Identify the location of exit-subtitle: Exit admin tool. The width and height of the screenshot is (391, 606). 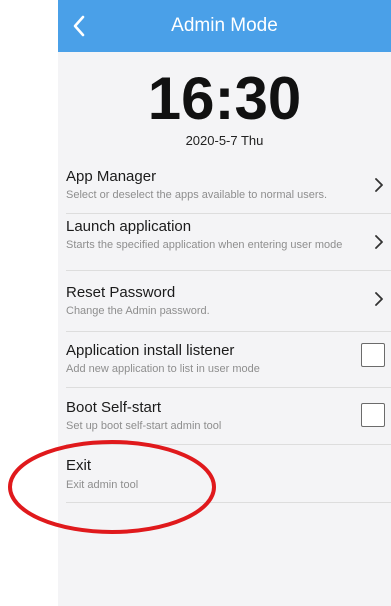
(102, 485).